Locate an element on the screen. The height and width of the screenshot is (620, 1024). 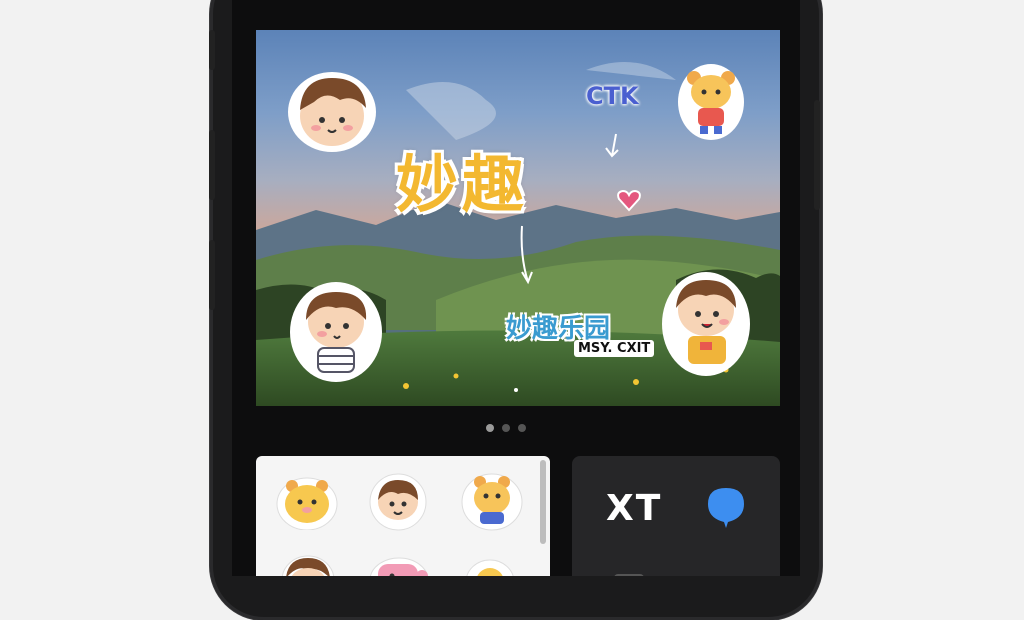
label-sticker-top: CTK is located at coordinates (612, 96).